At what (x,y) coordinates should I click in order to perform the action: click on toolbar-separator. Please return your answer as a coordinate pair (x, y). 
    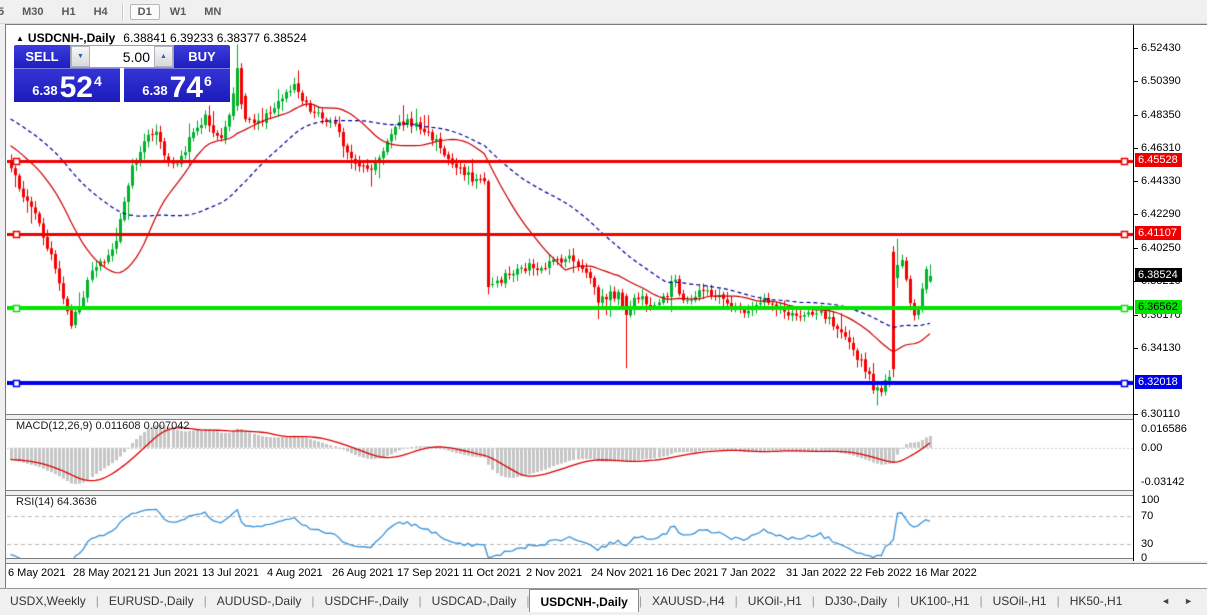
    Looking at the image, I should click on (122, 11).